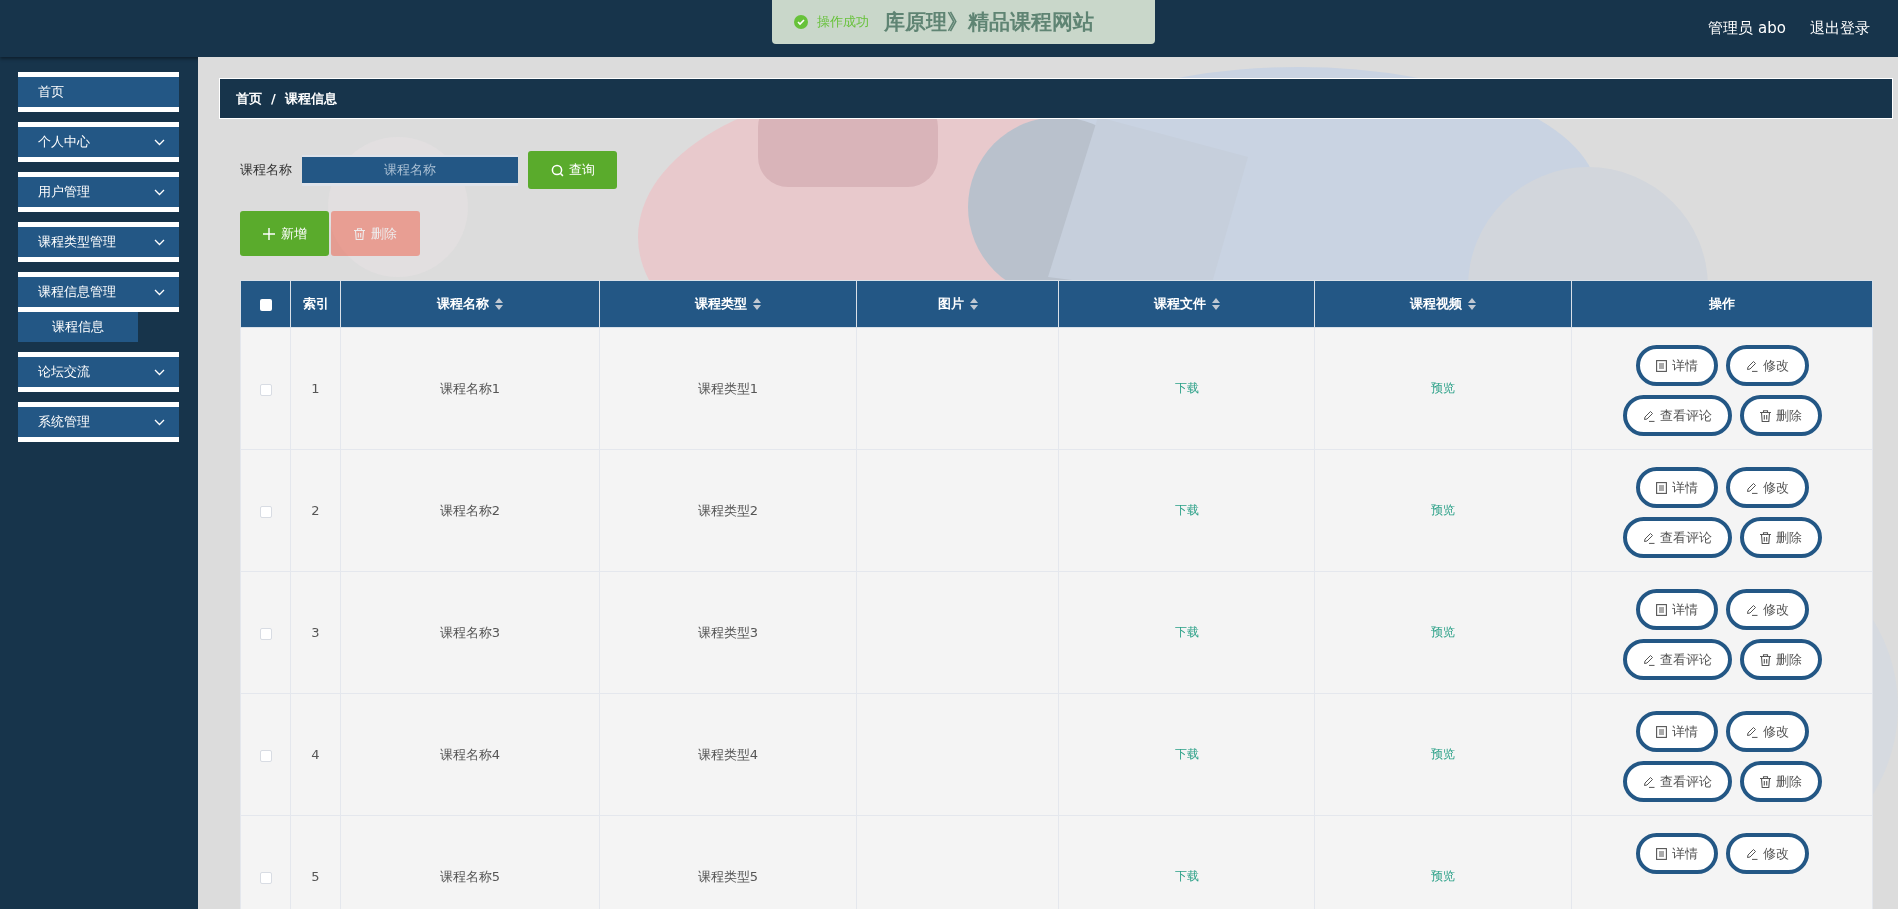 The width and height of the screenshot is (1898, 909). What do you see at coordinates (410, 170) in the screenshot?
I see `search-field: 课程名称` at bounding box center [410, 170].